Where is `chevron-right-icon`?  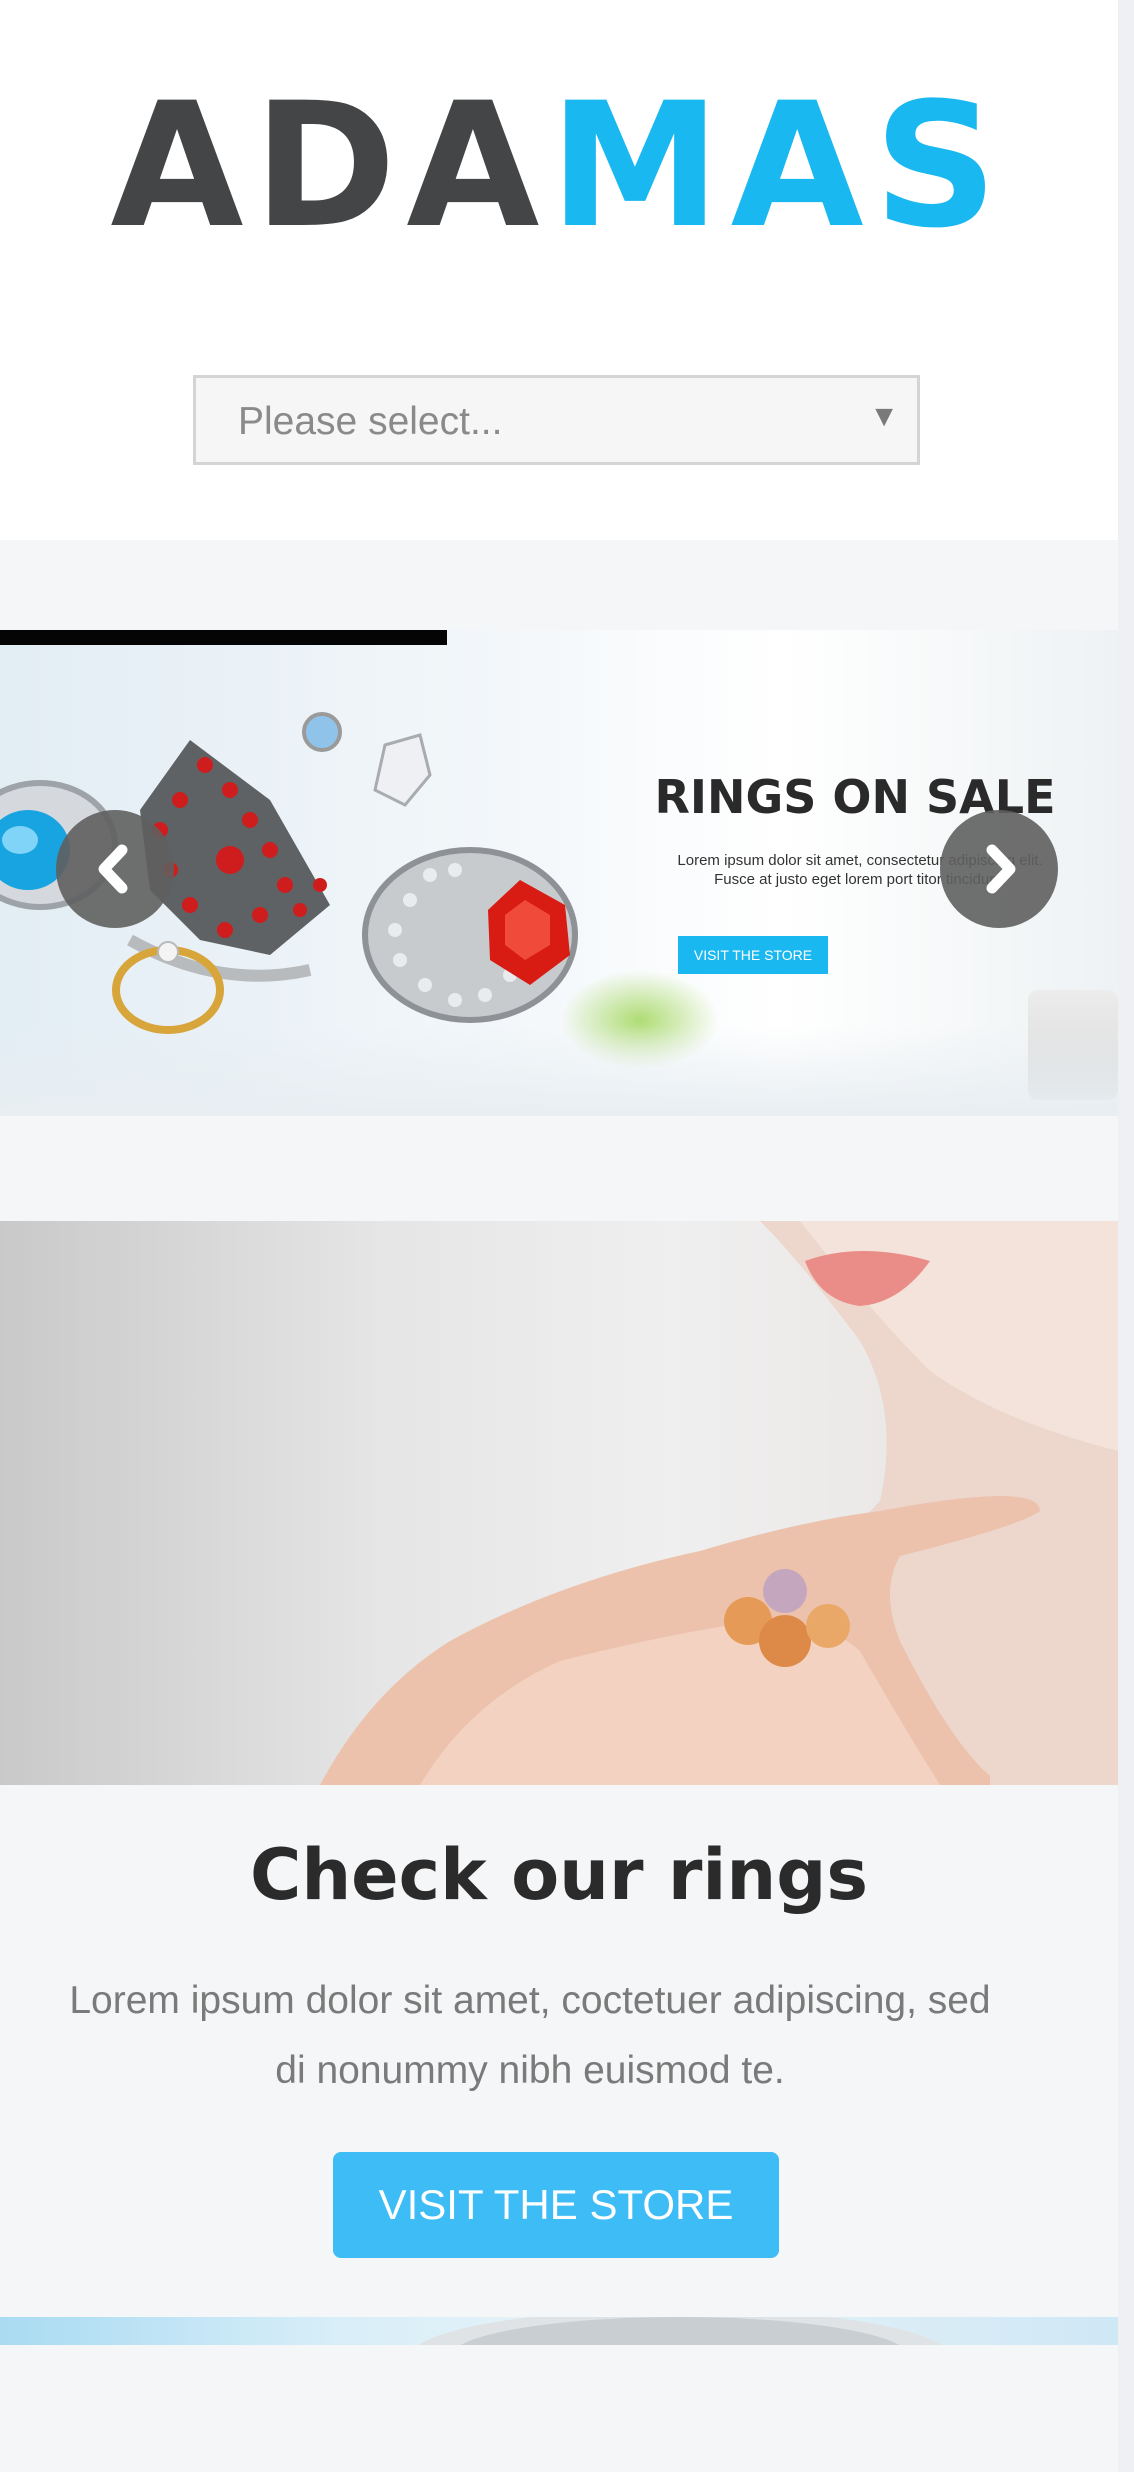 chevron-right-icon is located at coordinates (1001, 869).